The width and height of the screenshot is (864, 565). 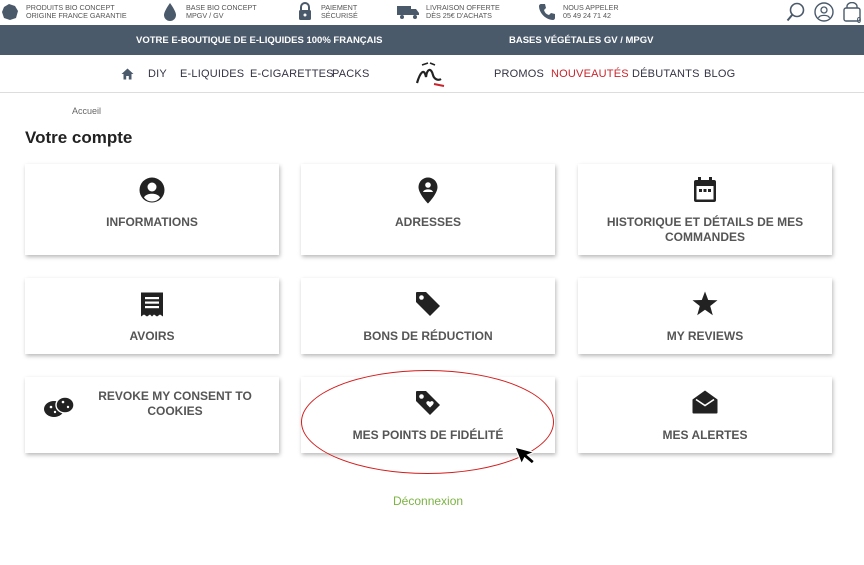 I want to click on search-icon, so click(x=796, y=12).